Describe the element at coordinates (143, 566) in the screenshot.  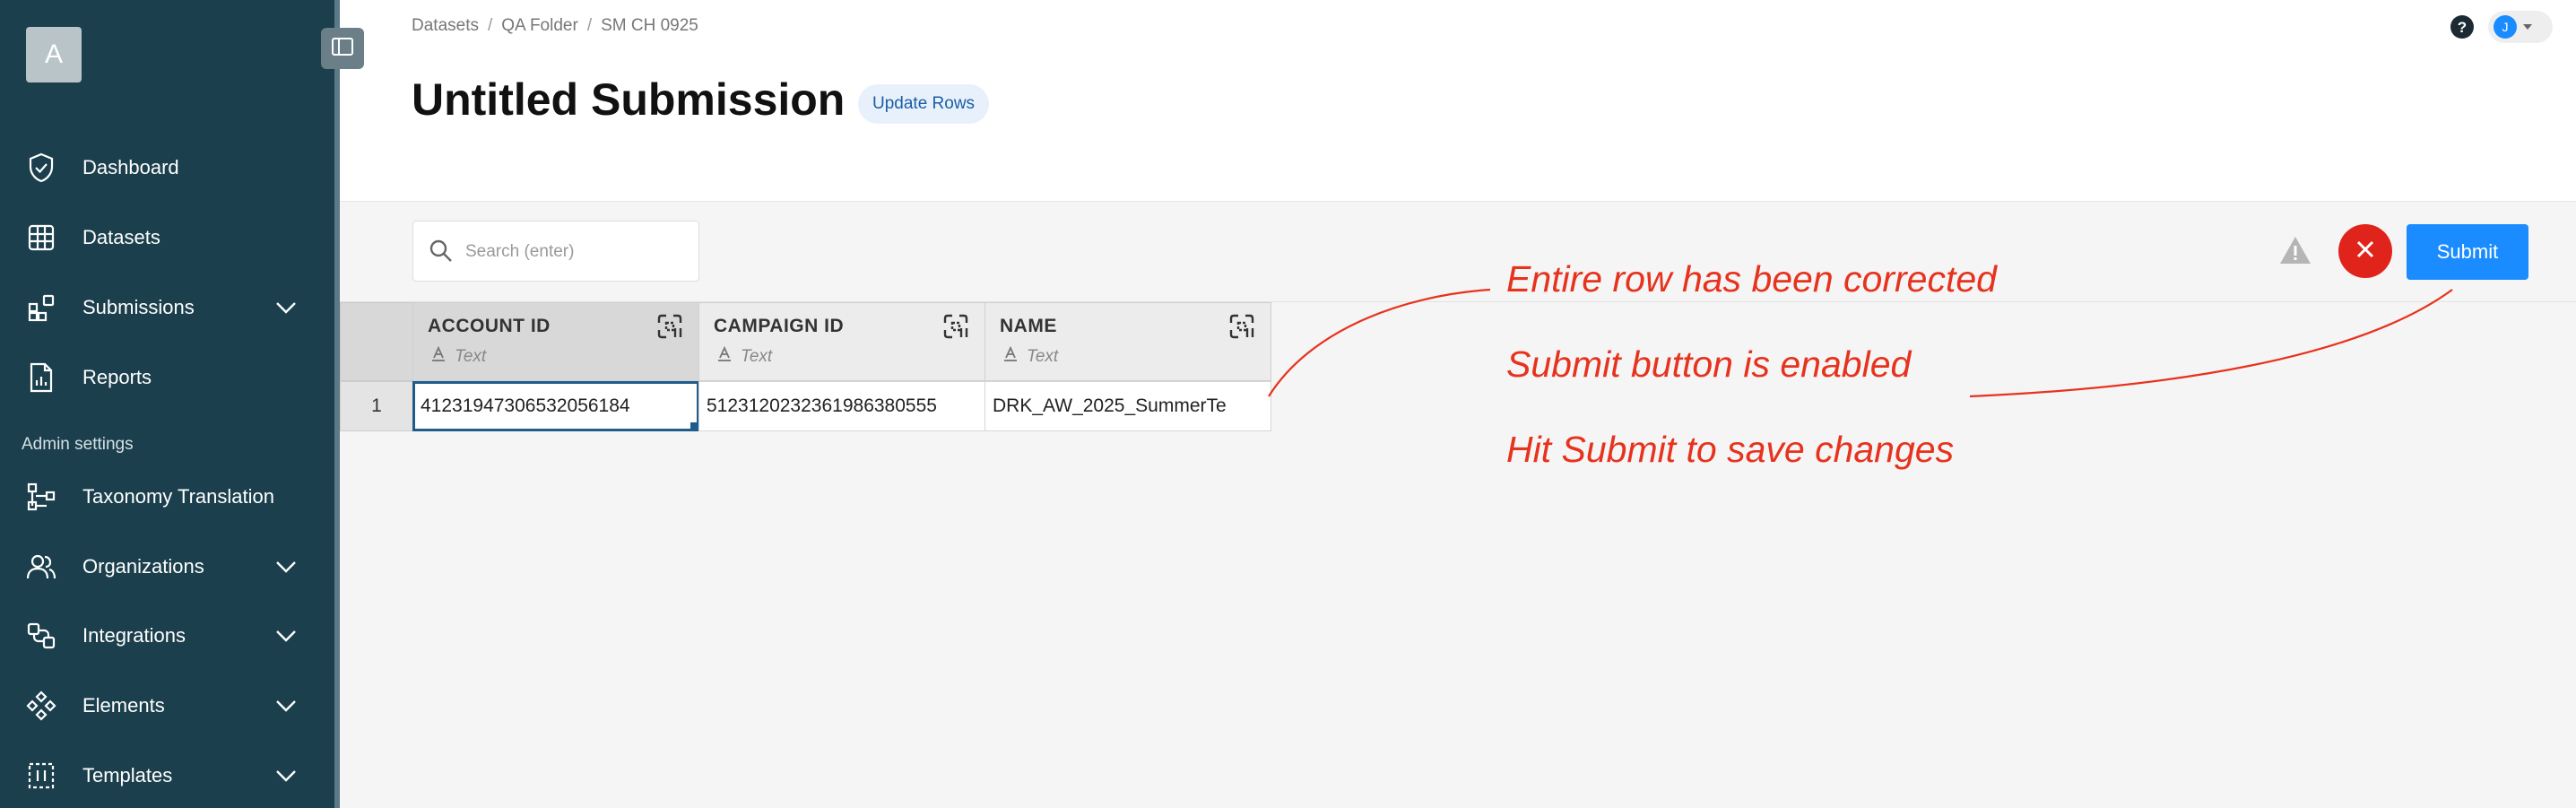
I see `sidebar-item-label: Organizations` at that location.